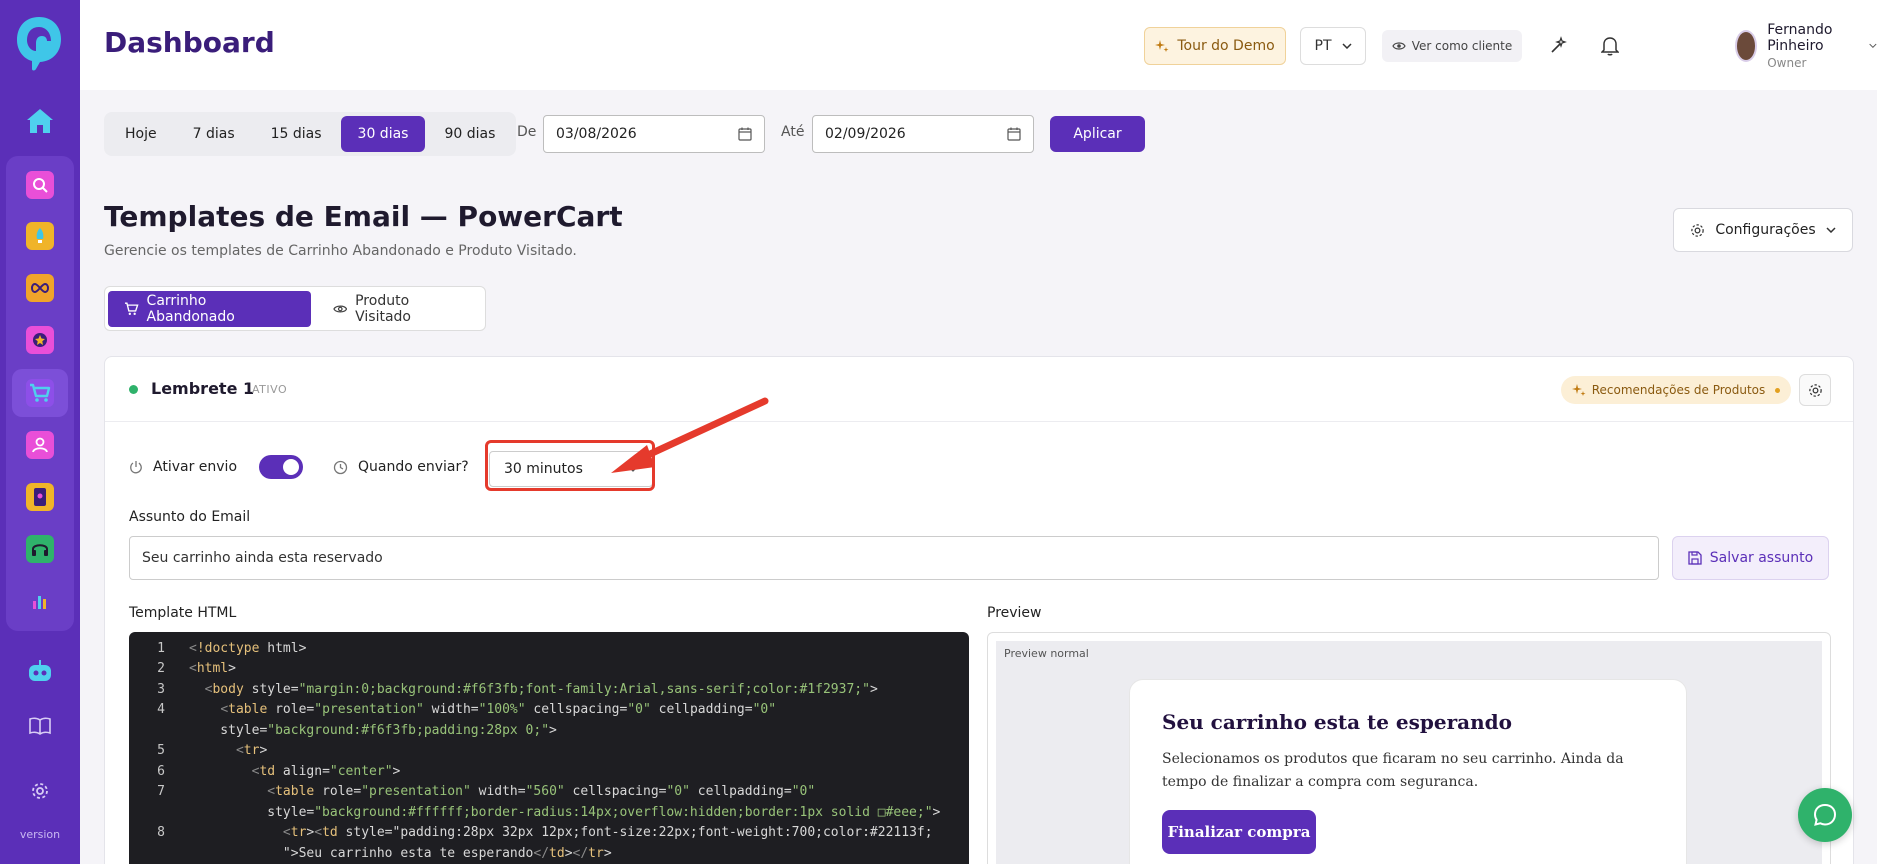 The image size is (1877, 864). Describe the element at coordinates (1610, 46) in the screenshot. I see `bell-icon` at that location.